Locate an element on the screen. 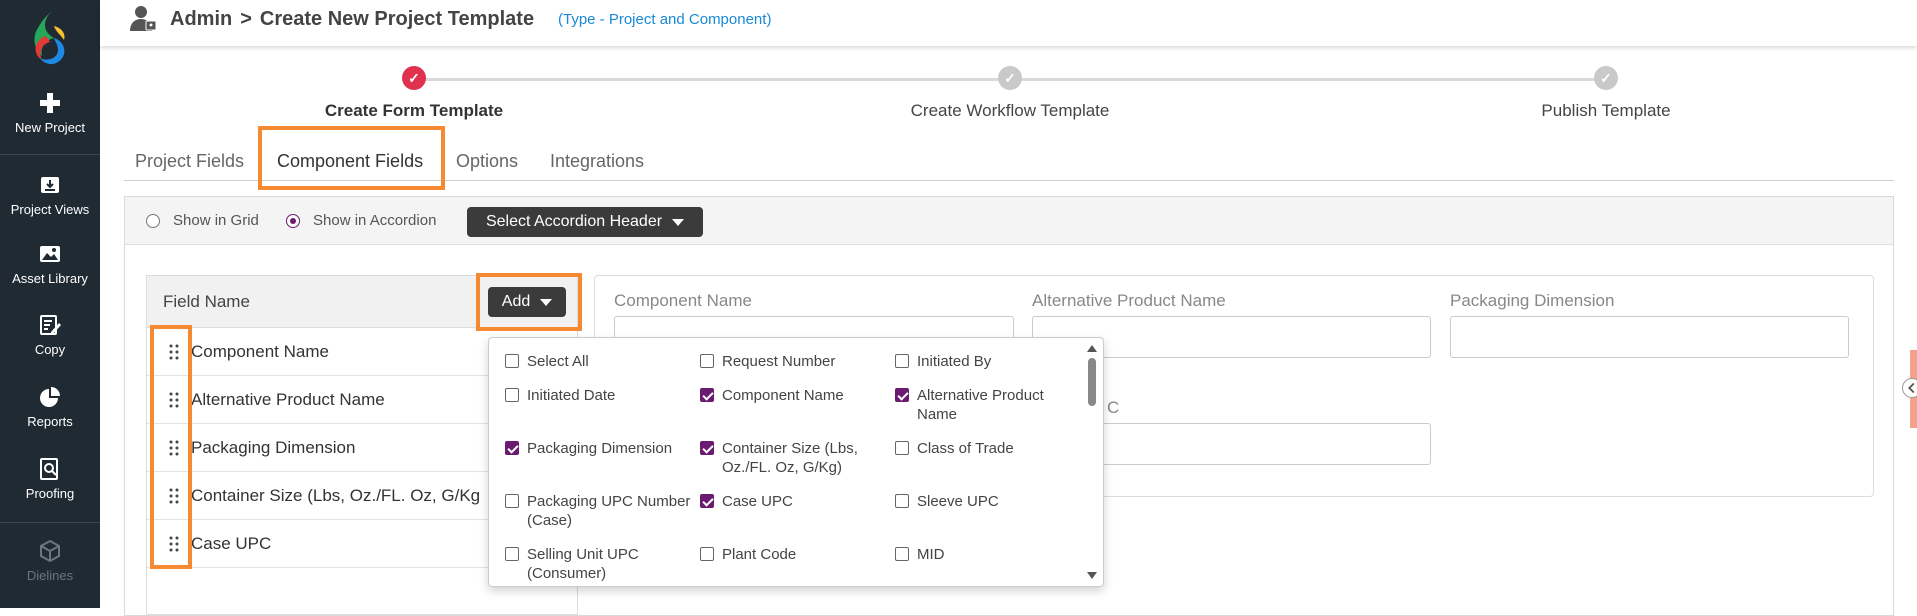 This screenshot has width=1917, height=616. highlight-box-add is located at coordinates (529, 302).